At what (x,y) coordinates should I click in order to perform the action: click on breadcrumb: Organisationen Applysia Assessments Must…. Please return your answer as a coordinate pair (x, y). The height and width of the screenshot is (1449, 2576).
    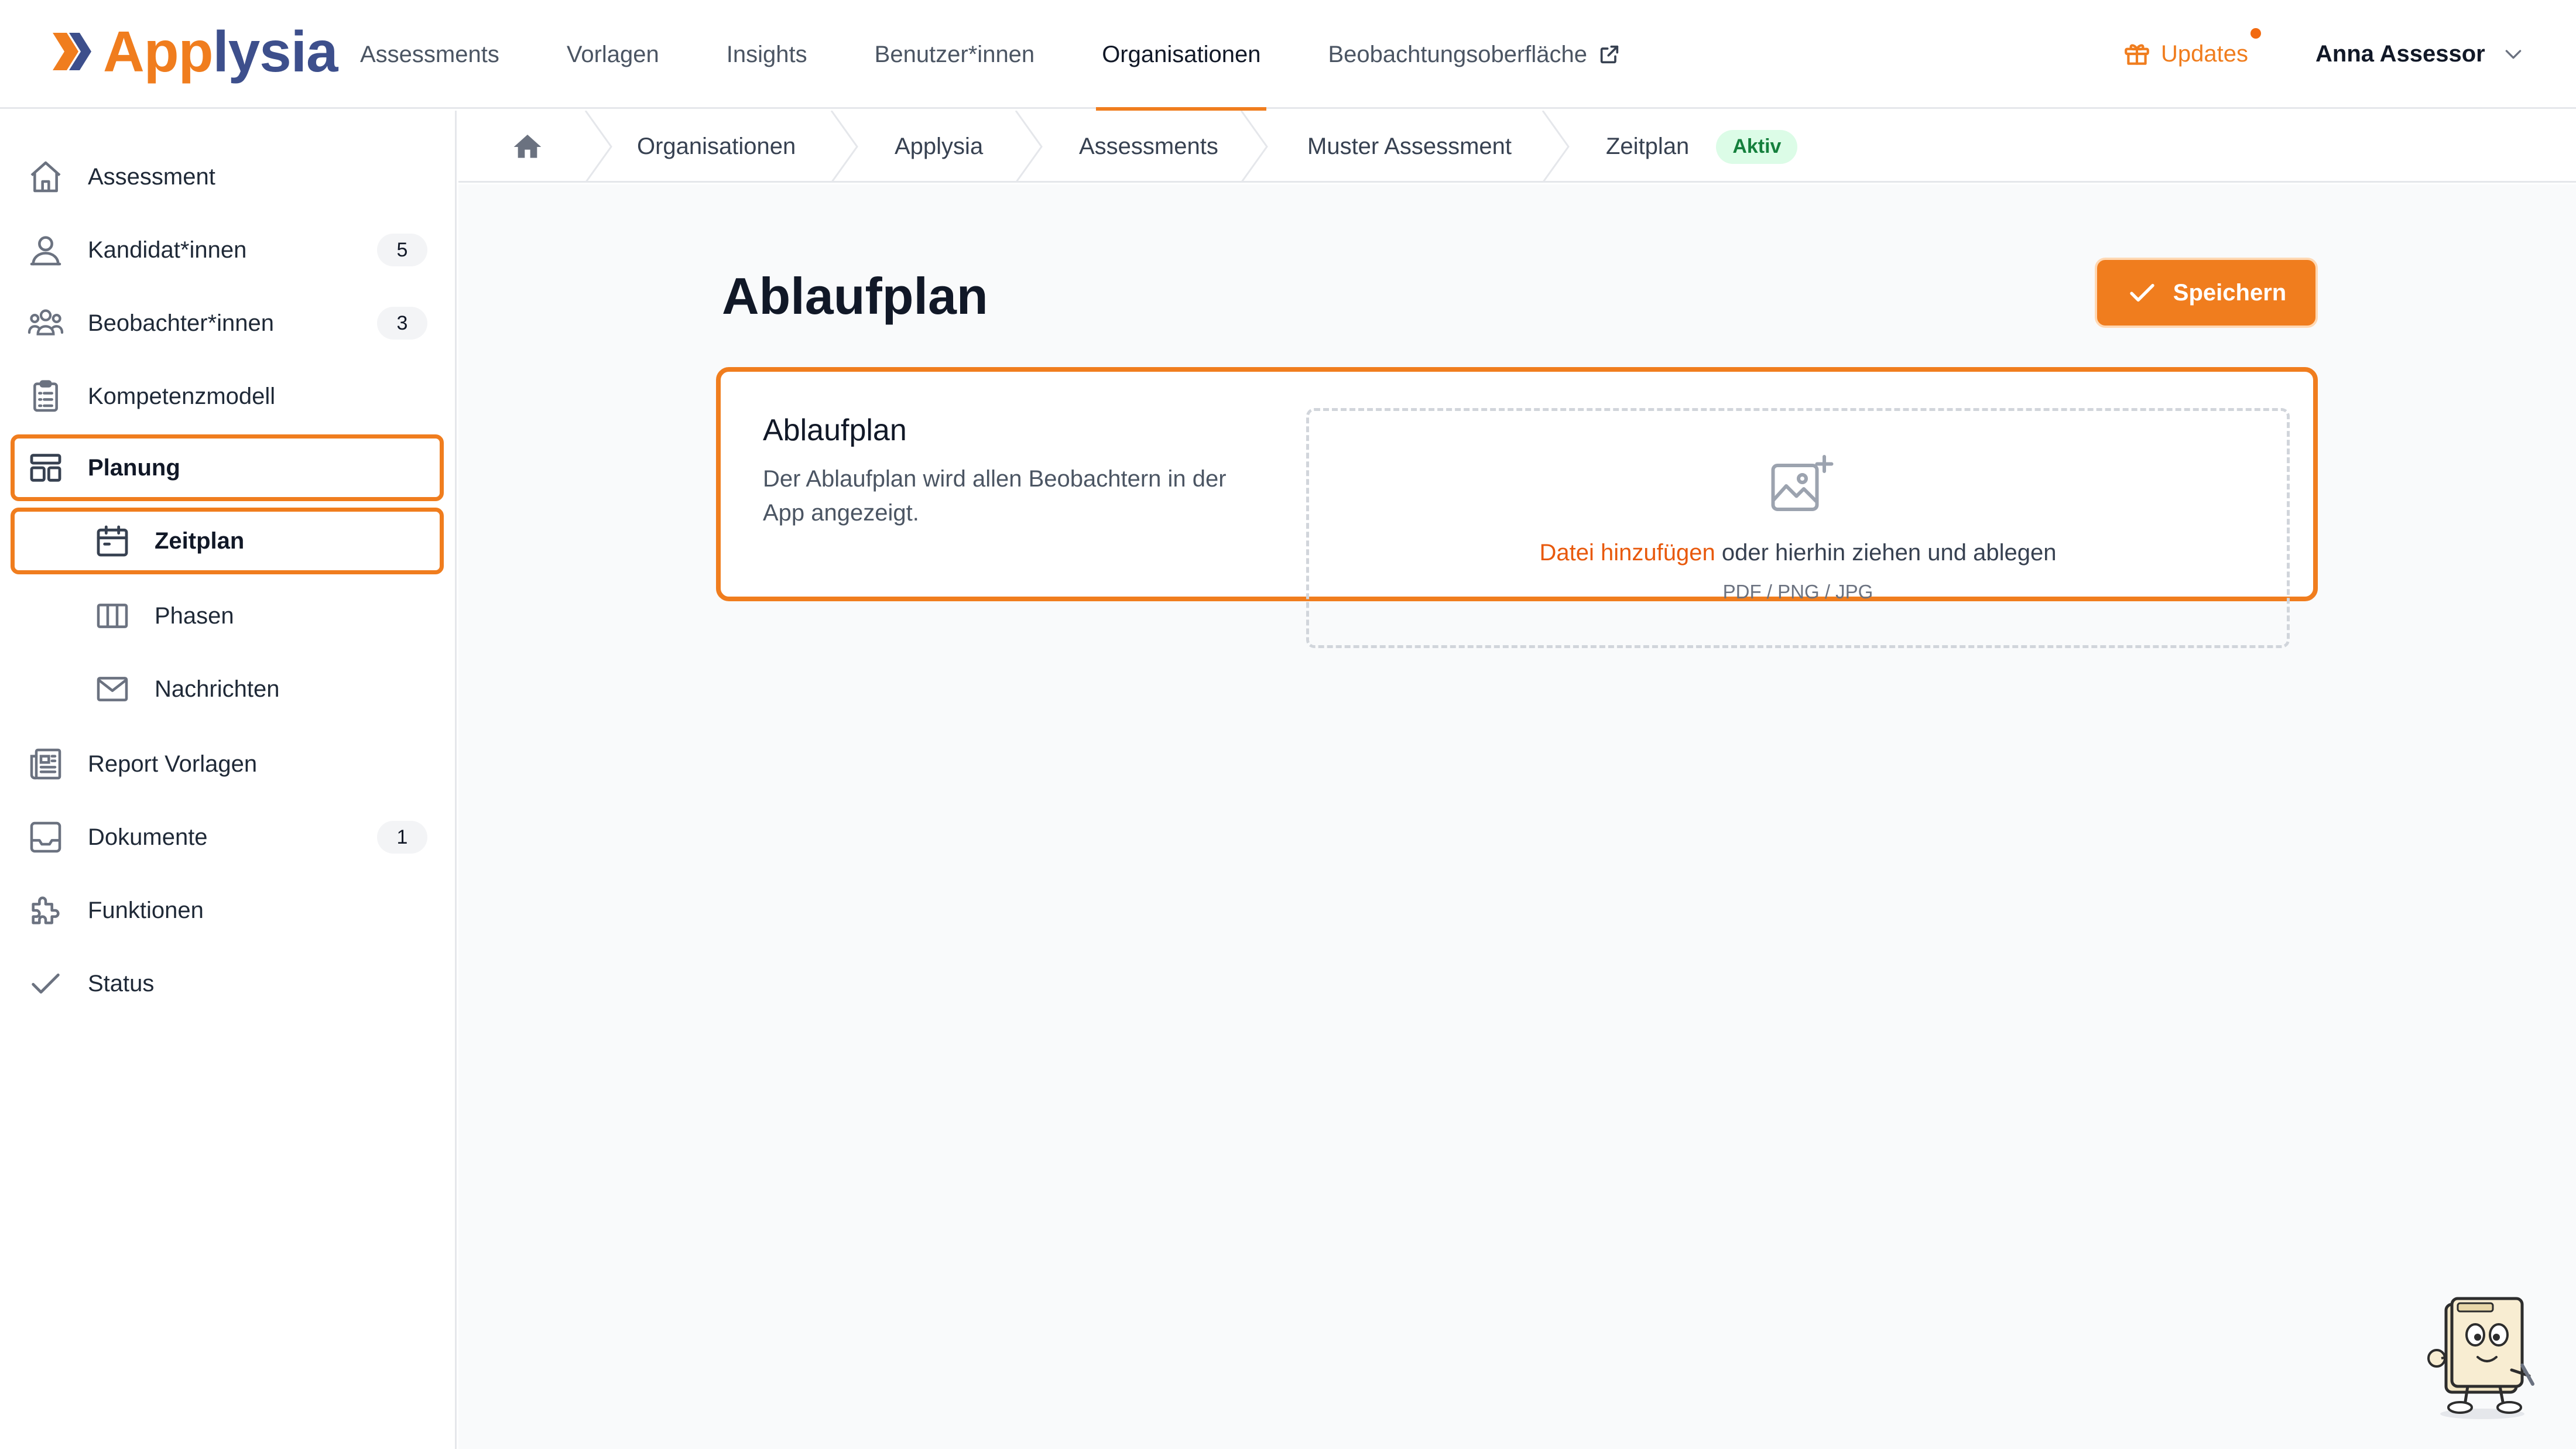
    Looking at the image, I should click on (1517, 147).